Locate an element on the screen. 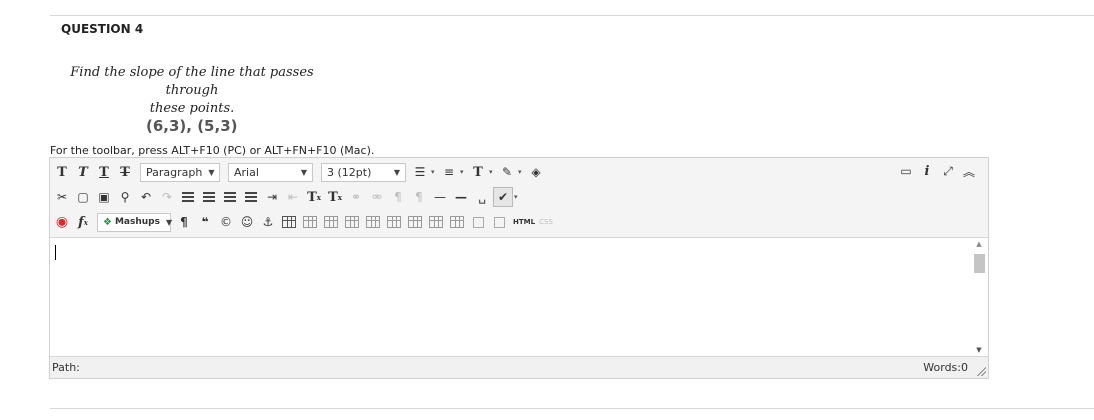 This screenshot has width=1094, height=420. quote-icon: ❝ is located at coordinates (205, 222).